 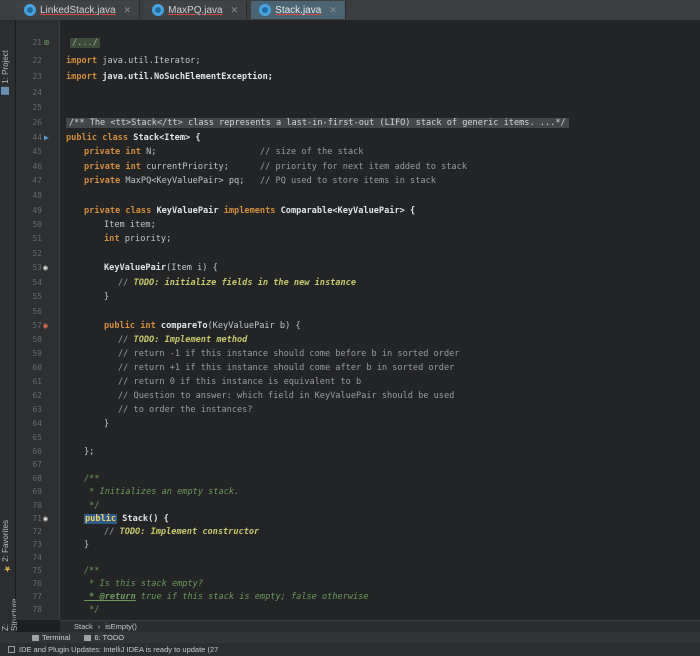 What do you see at coordinates (312, 152) in the screenshot?
I see `code-comment: // size of the stack` at bounding box center [312, 152].